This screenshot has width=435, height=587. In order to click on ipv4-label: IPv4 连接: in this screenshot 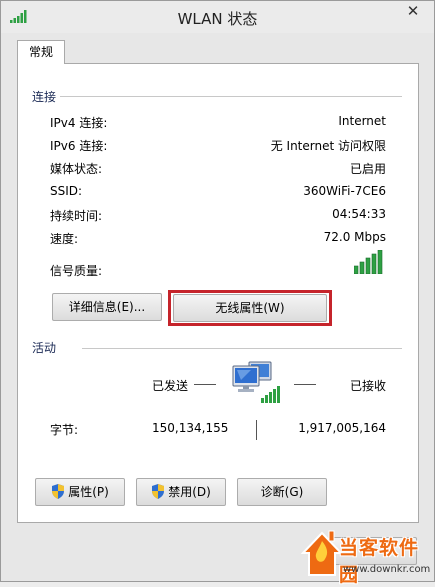, I will do `click(79, 123)`.